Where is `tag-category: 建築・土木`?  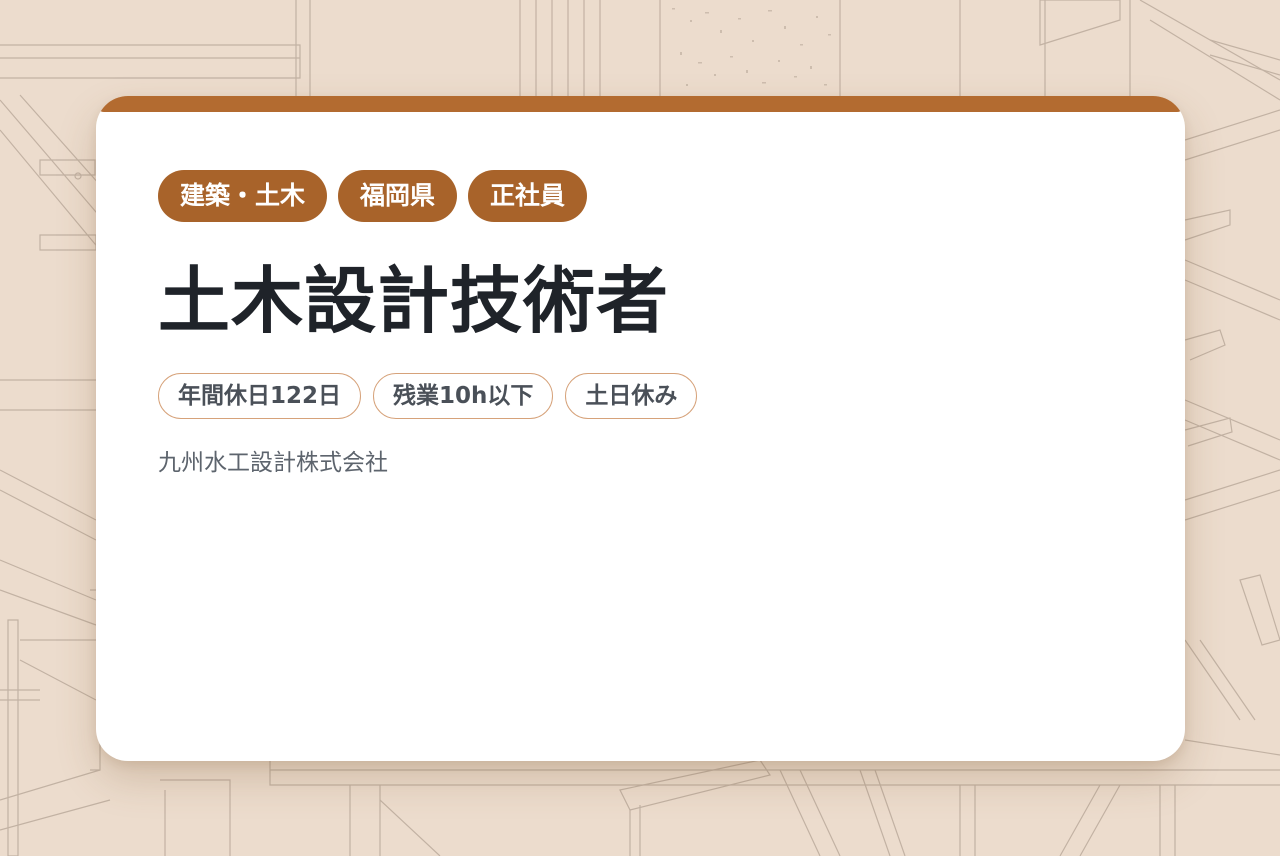
tag-category: 建築・土木 is located at coordinates (243, 196).